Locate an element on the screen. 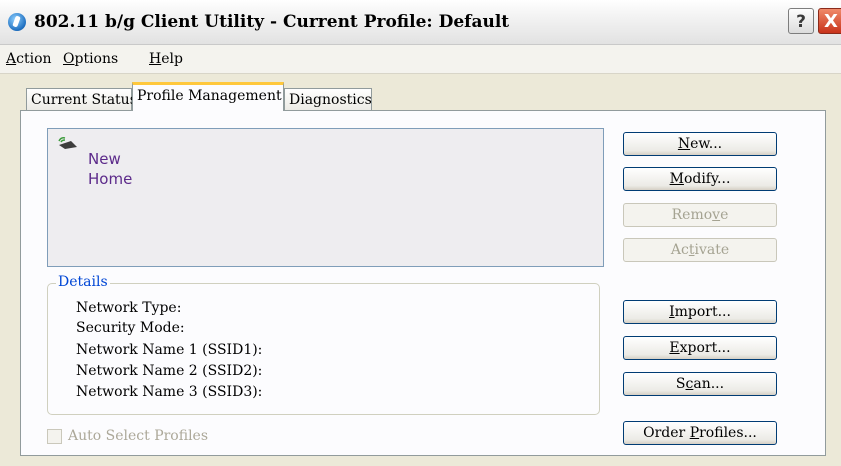  close-icon: X is located at coordinates (831, 21).